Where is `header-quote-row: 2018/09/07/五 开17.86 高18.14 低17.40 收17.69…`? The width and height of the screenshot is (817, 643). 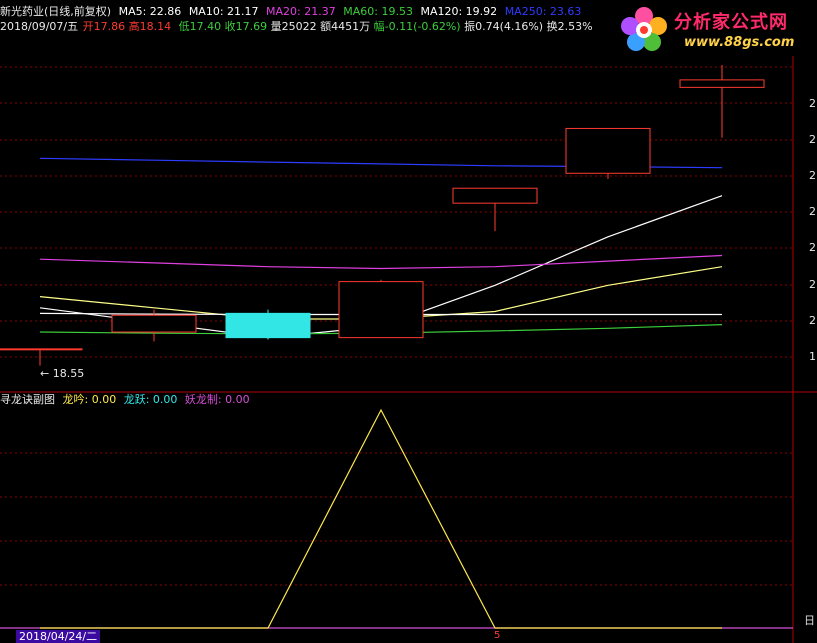 header-quote-row: 2018/09/07/五 开17.86 高18.14 低17.40 收17.69… is located at coordinates (298, 27).